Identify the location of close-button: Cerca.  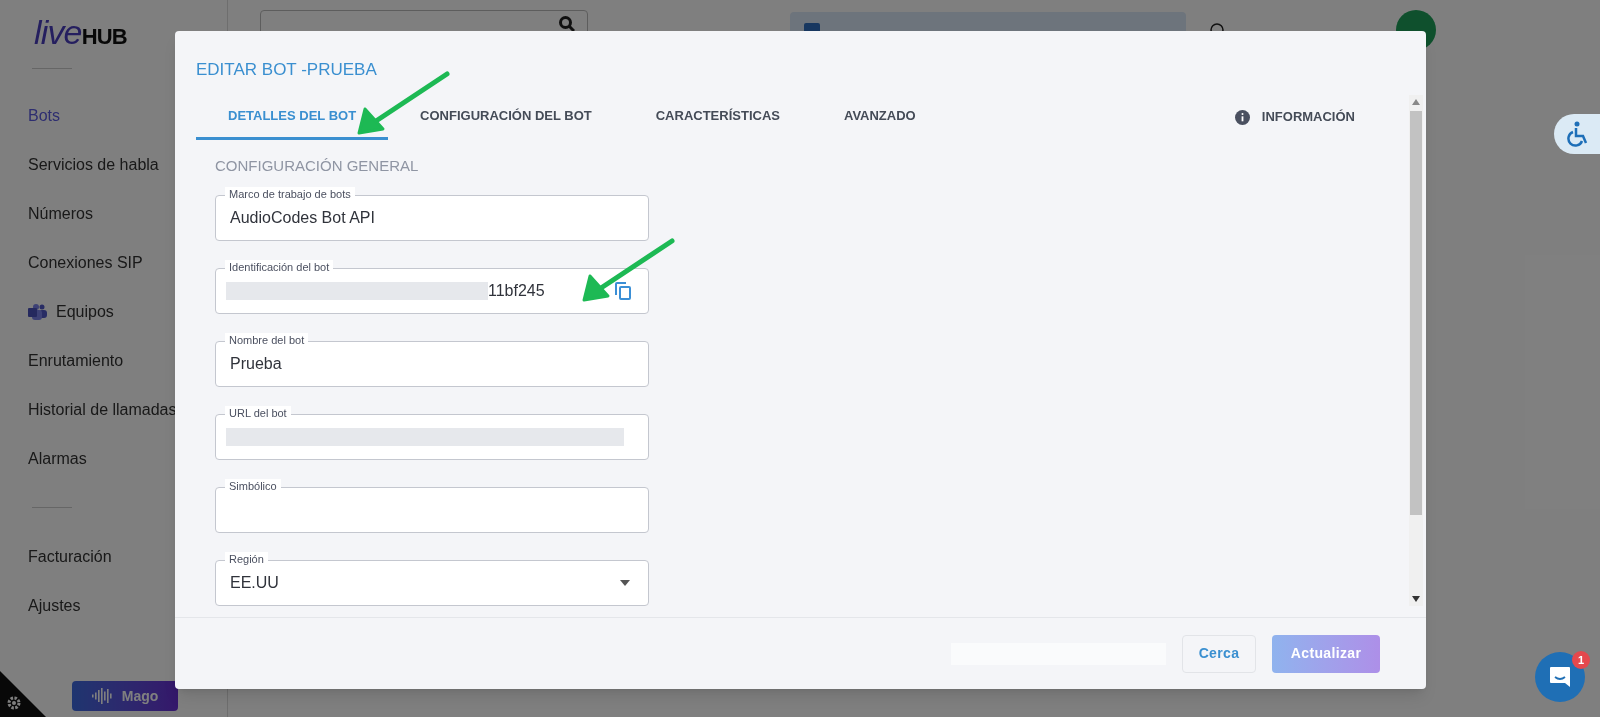
(1219, 653).